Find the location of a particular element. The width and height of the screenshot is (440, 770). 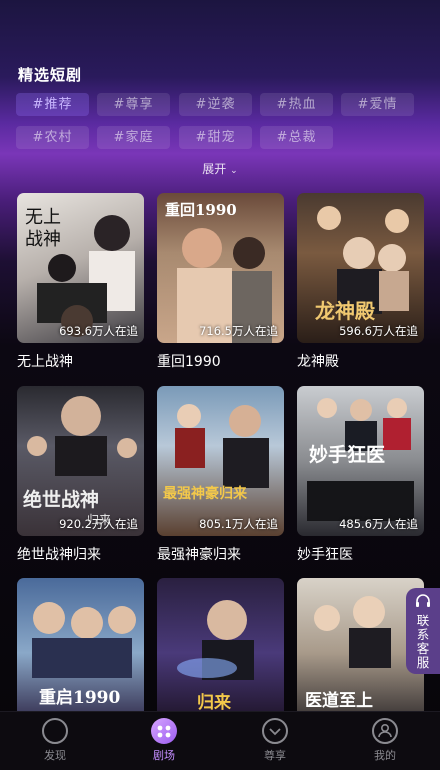

section-title: 精选短剧 is located at coordinates (50, 75).